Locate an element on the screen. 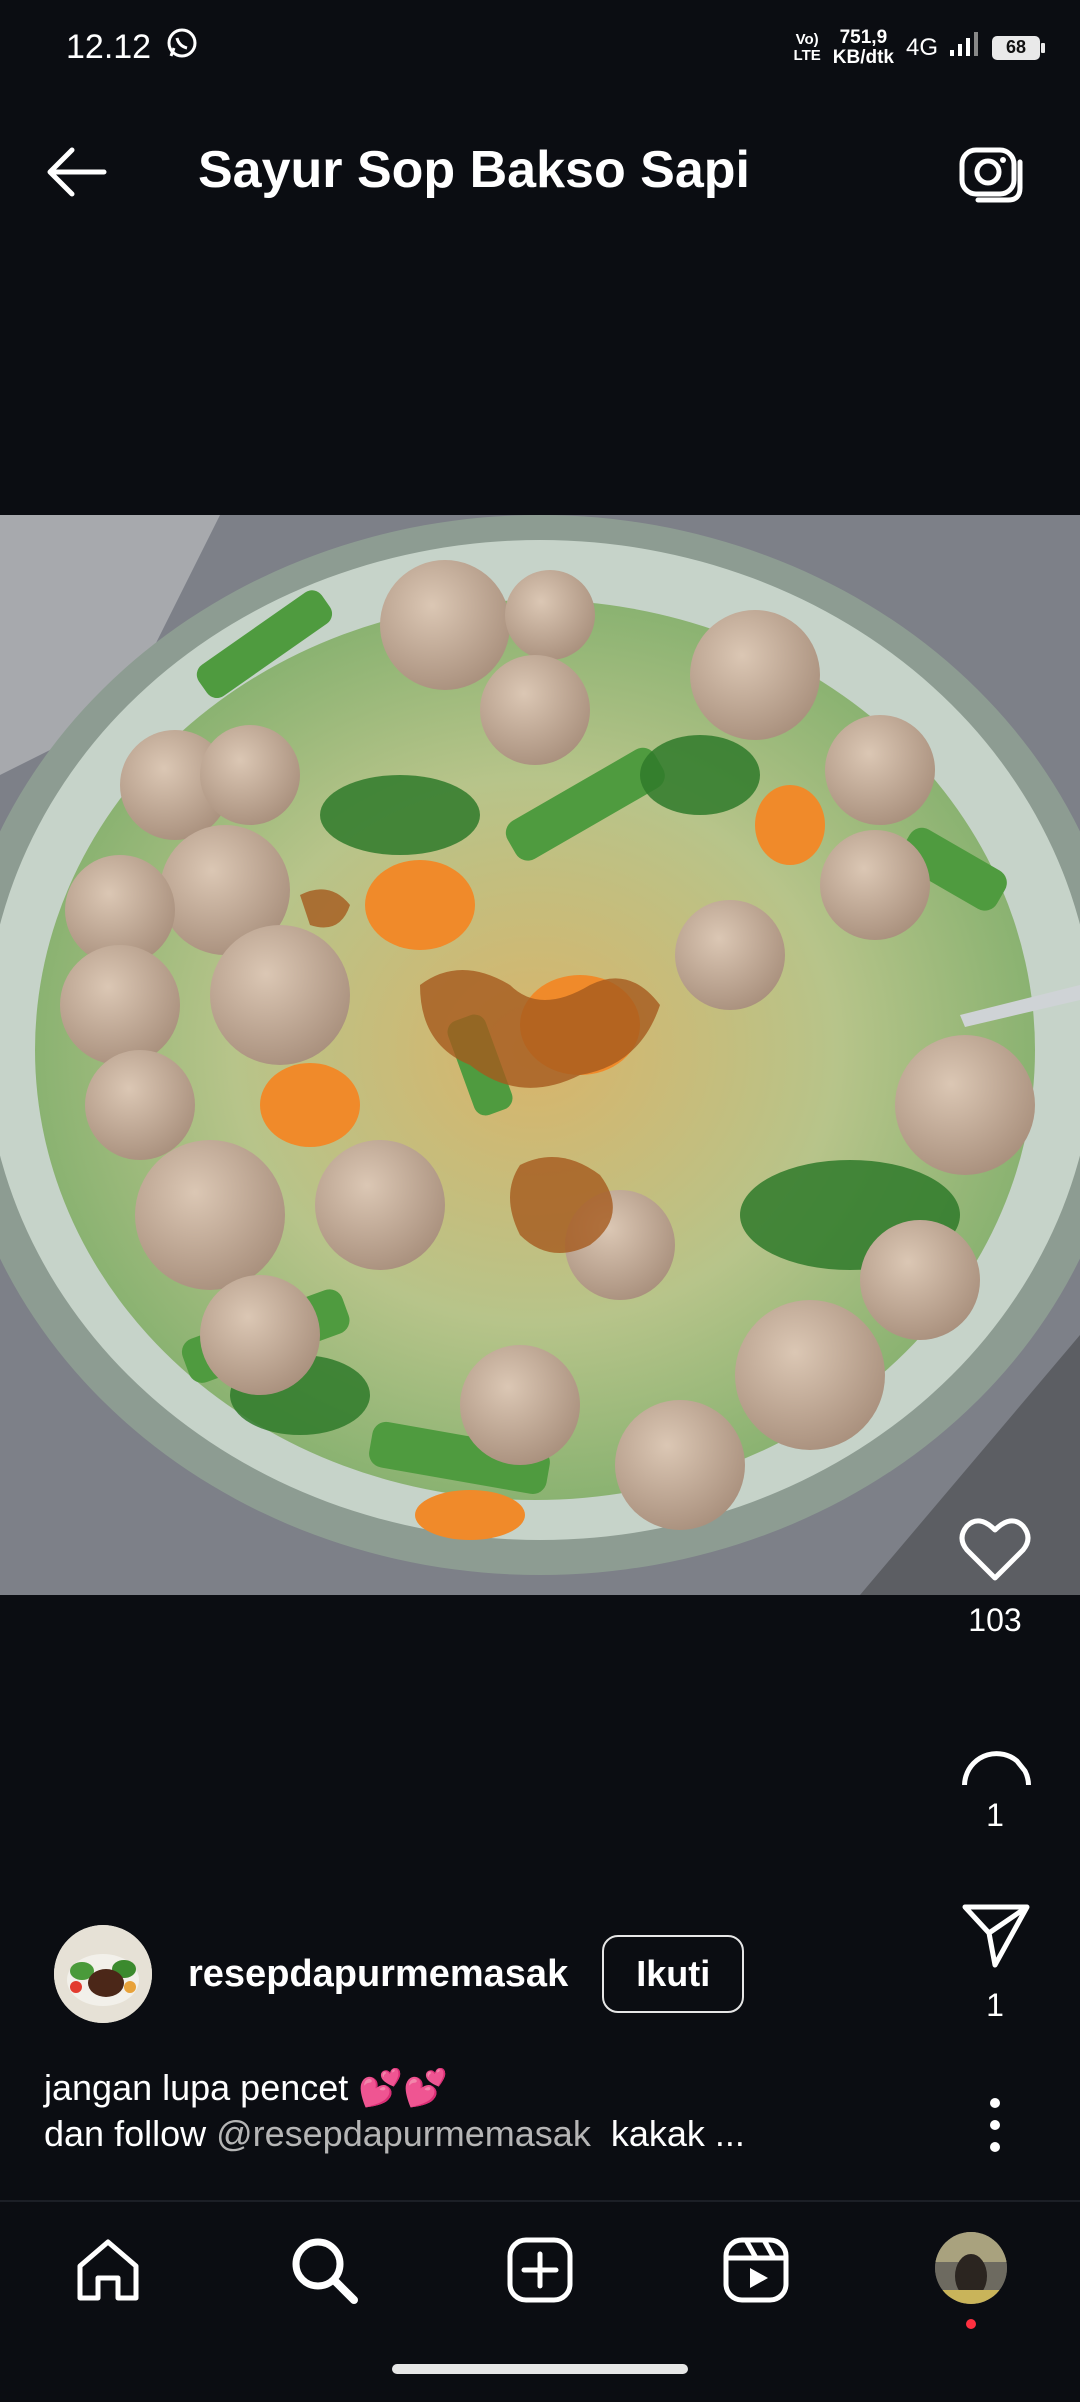 The height and width of the screenshot is (2402, 1080). status-bar: 12.12 Vo) LTE 751,9 KB/dtk 4G 68 is located at coordinates (540, 47).